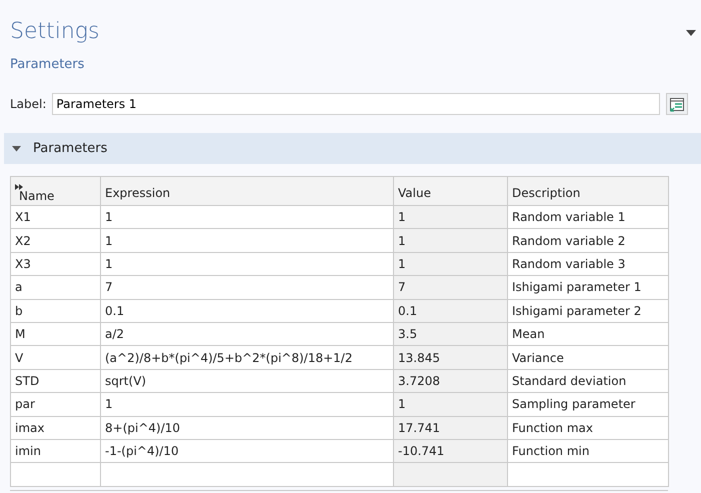  Describe the element at coordinates (588, 404) in the screenshot. I see `table-cell: Sampling parameter` at that location.